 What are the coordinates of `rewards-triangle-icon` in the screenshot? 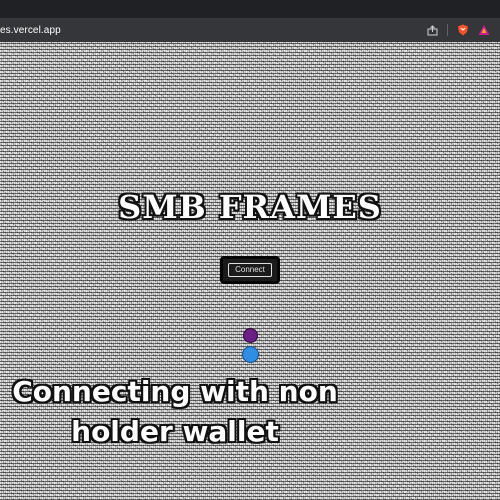 It's located at (484, 30).